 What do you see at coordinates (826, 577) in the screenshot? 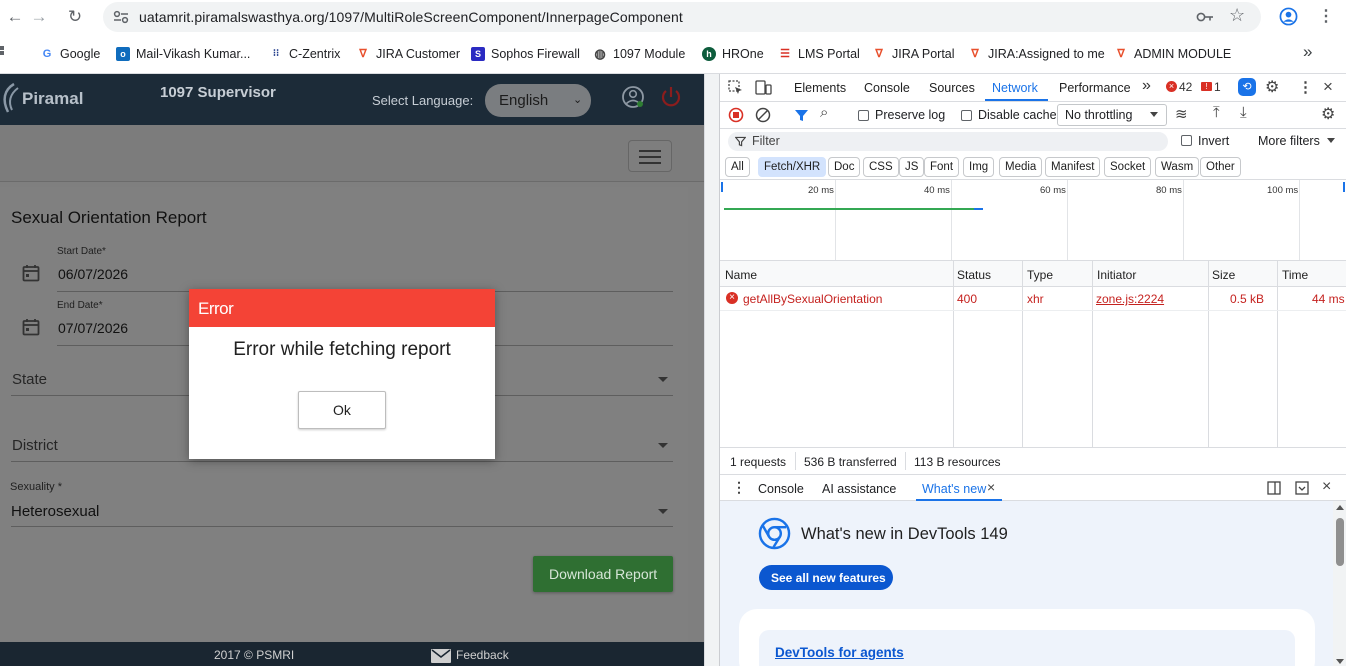
I see `see-all-features-button: See all new features` at bounding box center [826, 577].